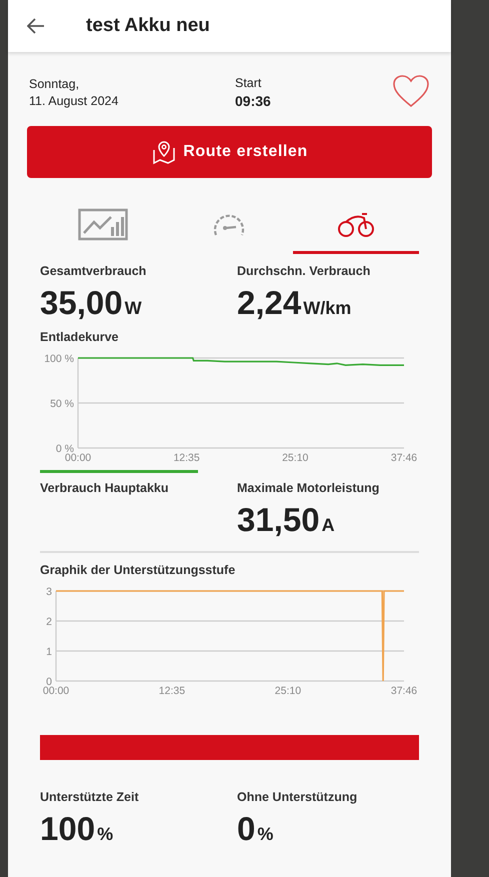 This screenshot has height=877, width=489. I want to click on stat-label: Unterstützte Zeit, so click(90, 797).